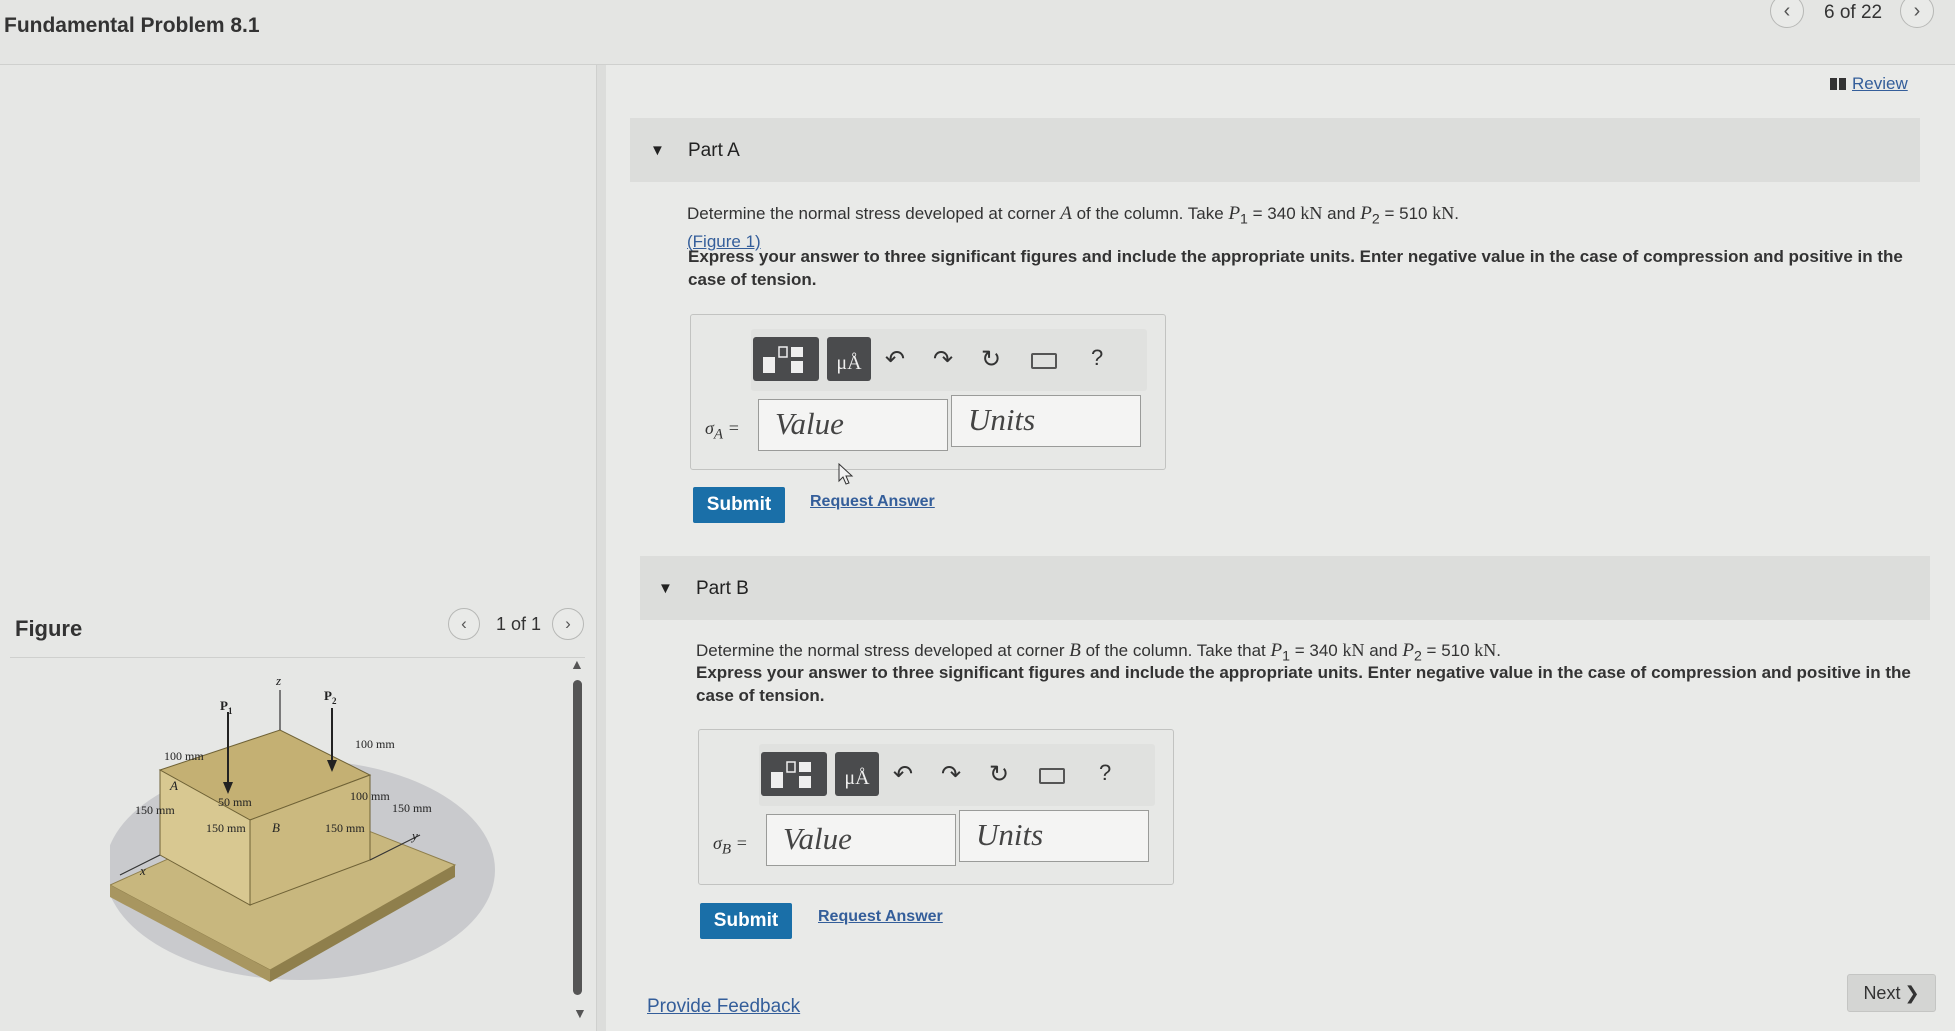 This screenshot has width=1955, height=1031. I want to click on dim-150-bottom-left: 150 mm, so click(226, 828).